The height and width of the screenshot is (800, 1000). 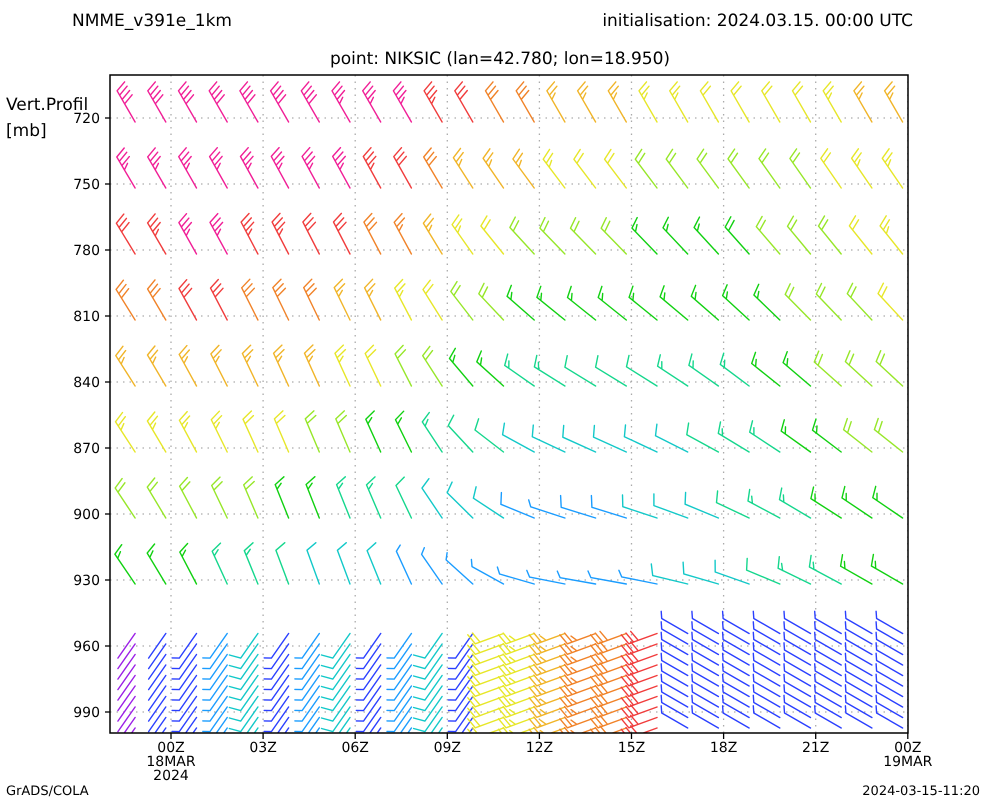 What do you see at coordinates (86, 383) in the screenshot?
I see `y-tick-label: 840` at bounding box center [86, 383].